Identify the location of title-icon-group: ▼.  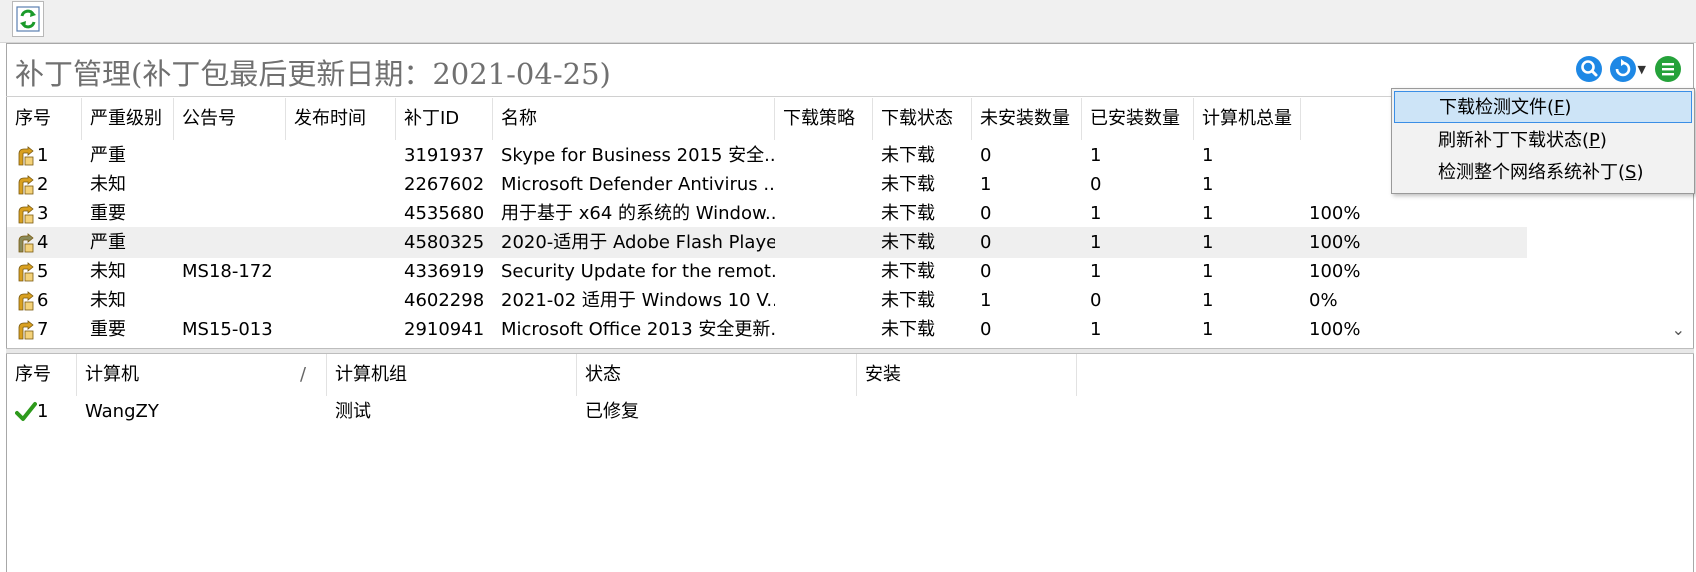
(1628, 69).